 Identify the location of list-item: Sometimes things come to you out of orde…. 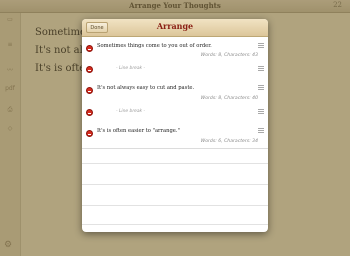
(175, 49).